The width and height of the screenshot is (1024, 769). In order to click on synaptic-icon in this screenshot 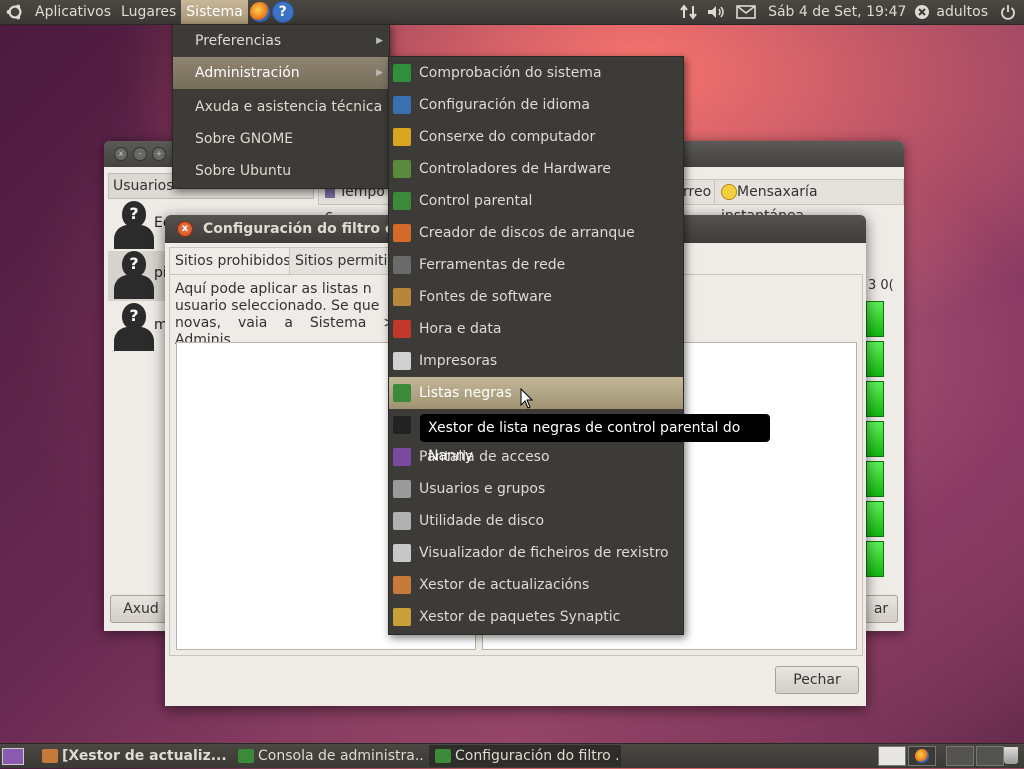, I will do `click(402, 617)`.